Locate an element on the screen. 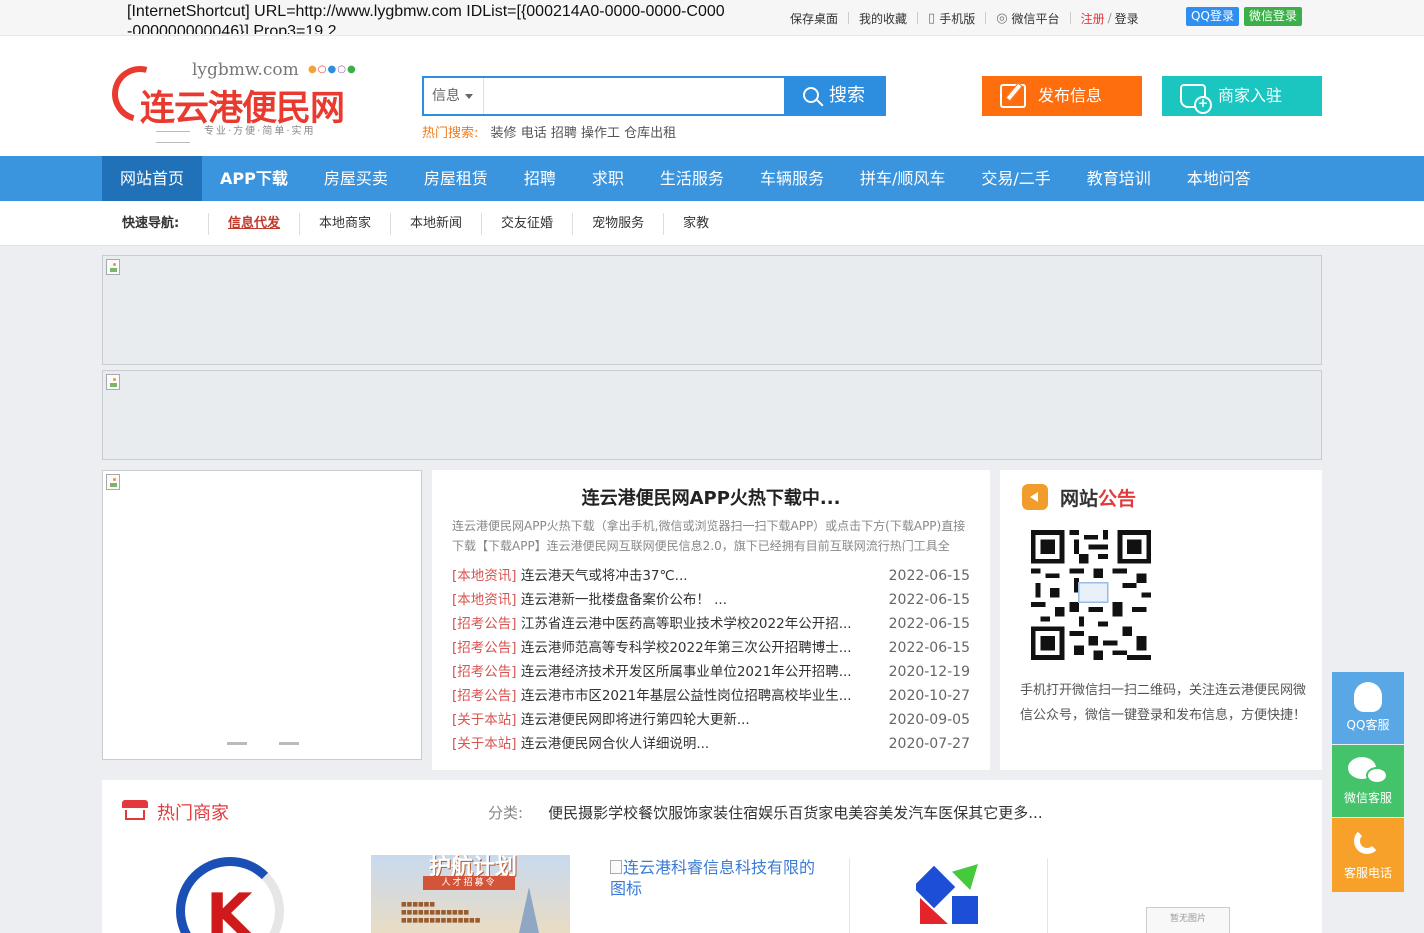 This screenshot has width=1424, height=933. logo-slogan: 专业·方便·简单·实用 is located at coordinates (257, 135).